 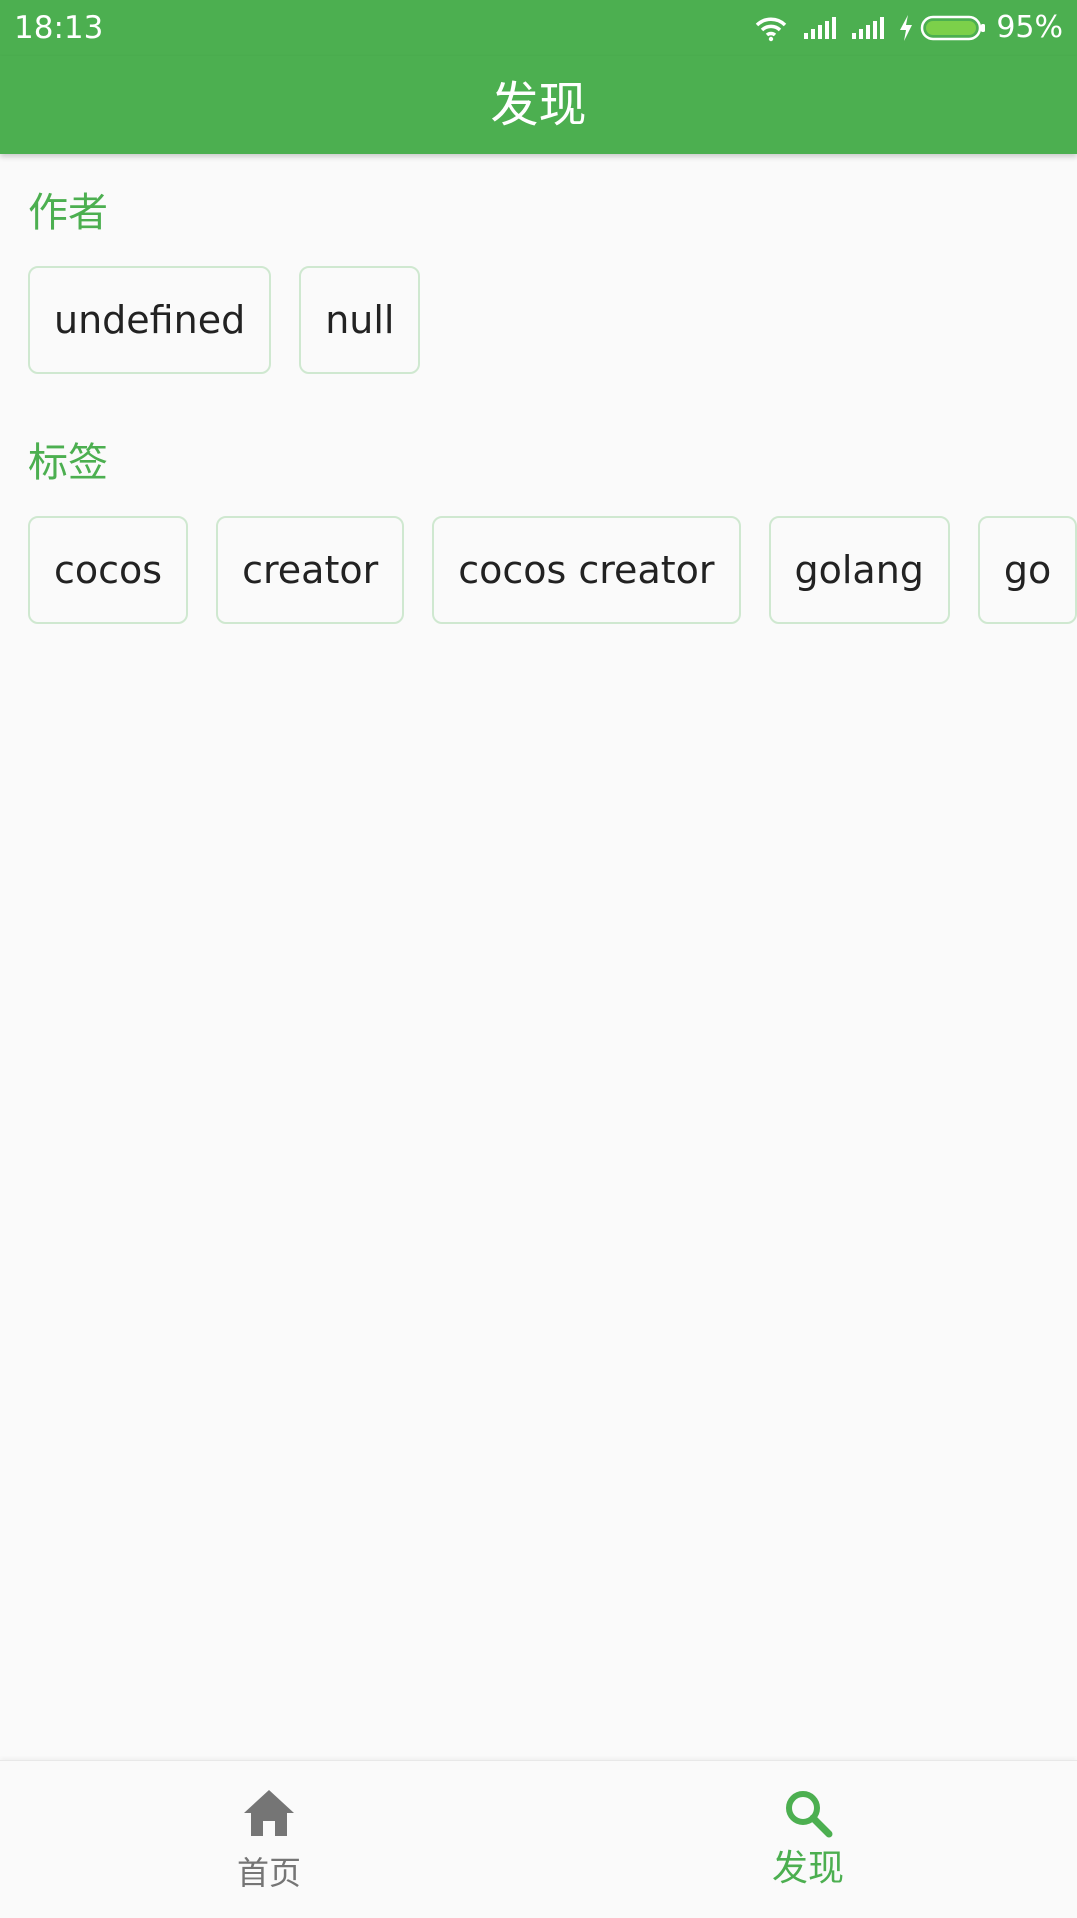 I want to click on author-chip: null, so click(x=360, y=320).